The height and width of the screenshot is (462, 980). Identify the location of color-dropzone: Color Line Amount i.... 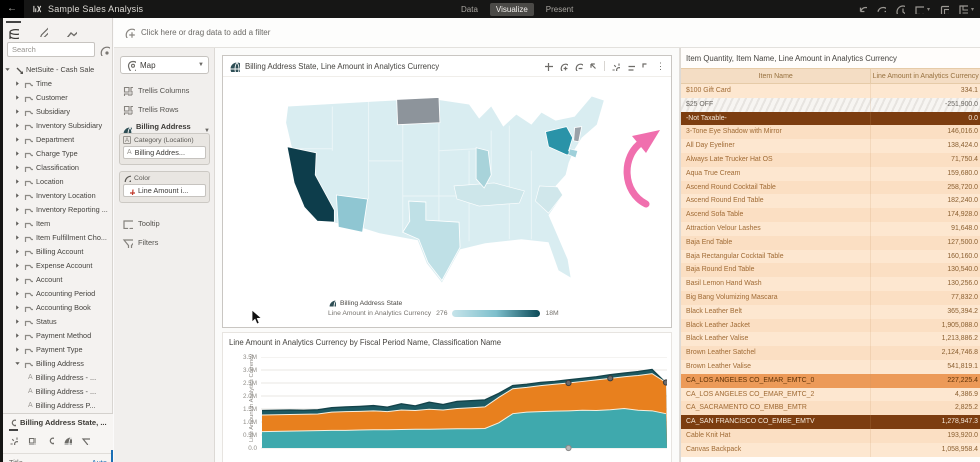
(164, 187).